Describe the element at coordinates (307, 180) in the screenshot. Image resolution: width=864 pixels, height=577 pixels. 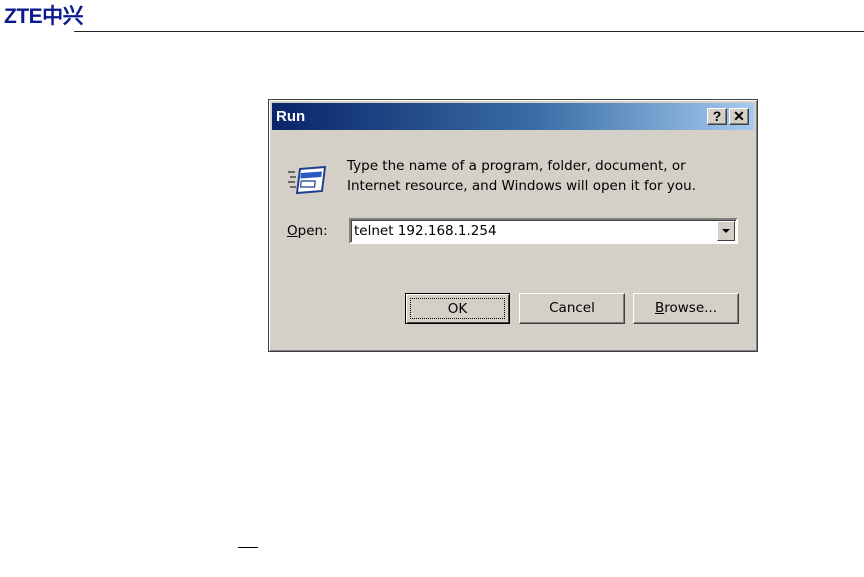
I see `run-icon` at that location.